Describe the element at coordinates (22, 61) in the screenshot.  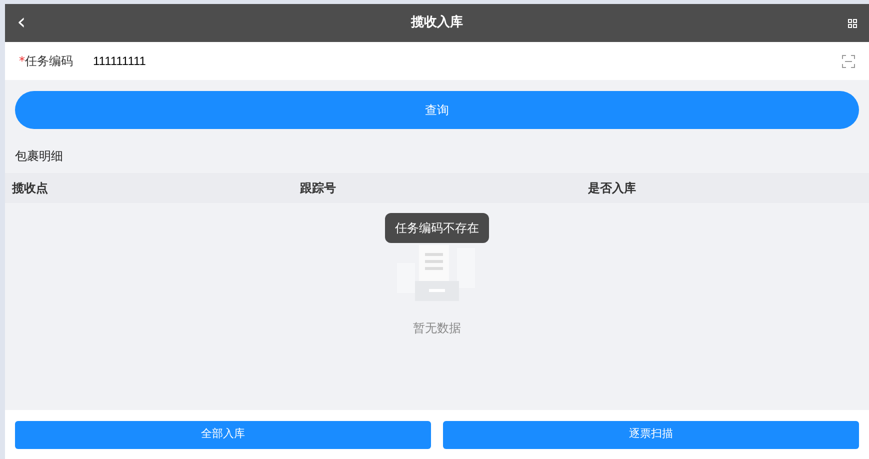
I see `required-mark: *` at that location.